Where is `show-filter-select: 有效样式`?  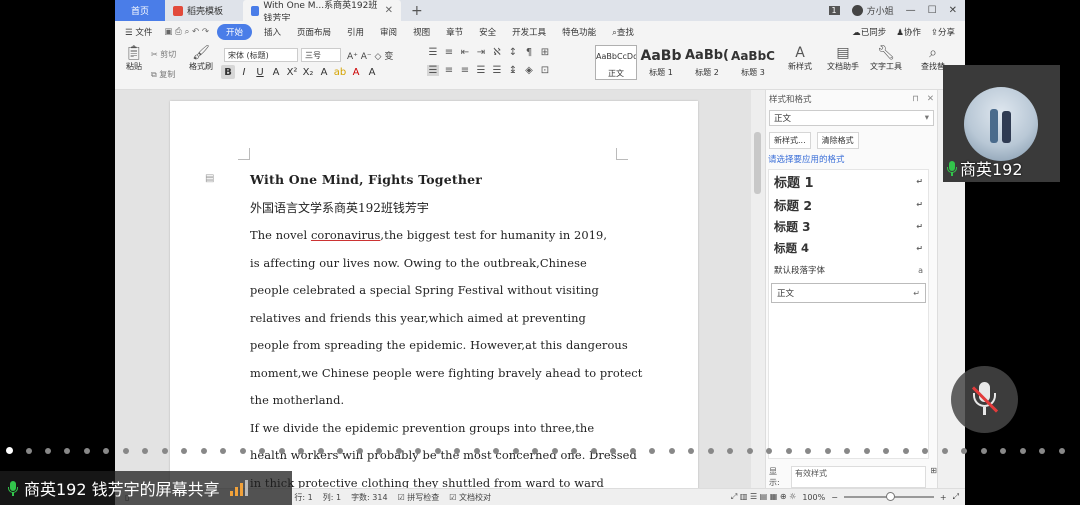 show-filter-select: 有效样式 is located at coordinates (859, 477).